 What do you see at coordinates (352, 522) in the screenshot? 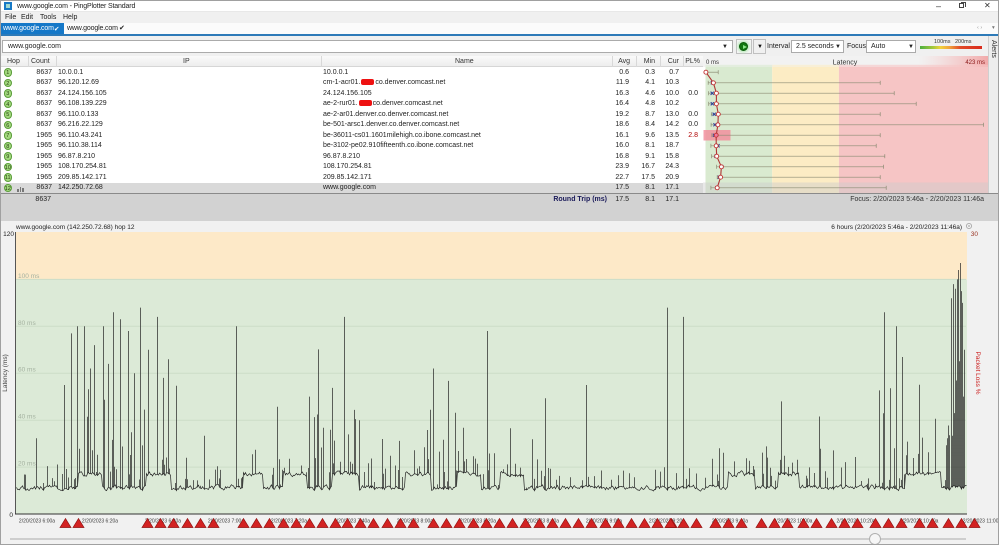
I see `svg-text: 2/20/2023 7:40a` at bounding box center [352, 522].